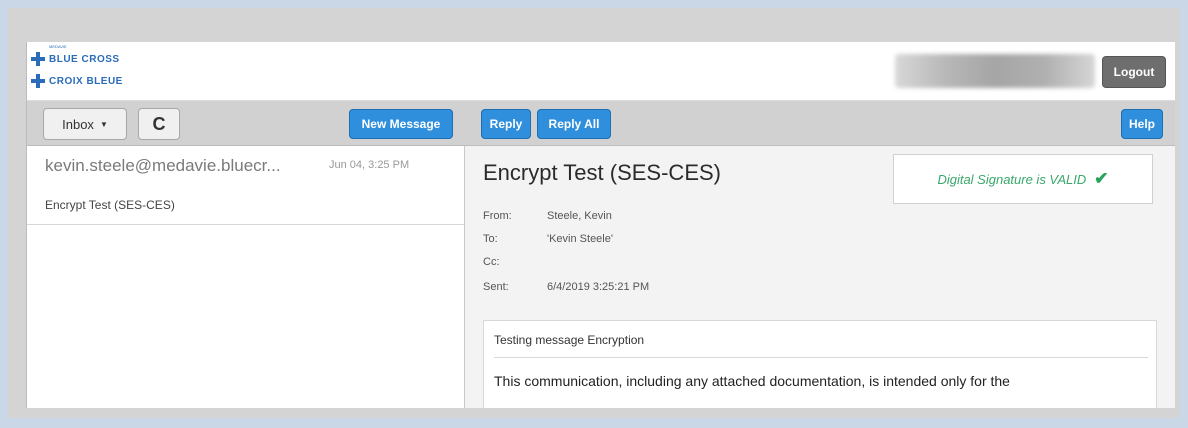 The height and width of the screenshot is (428, 1188). I want to click on user-name-redacted, so click(995, 71).